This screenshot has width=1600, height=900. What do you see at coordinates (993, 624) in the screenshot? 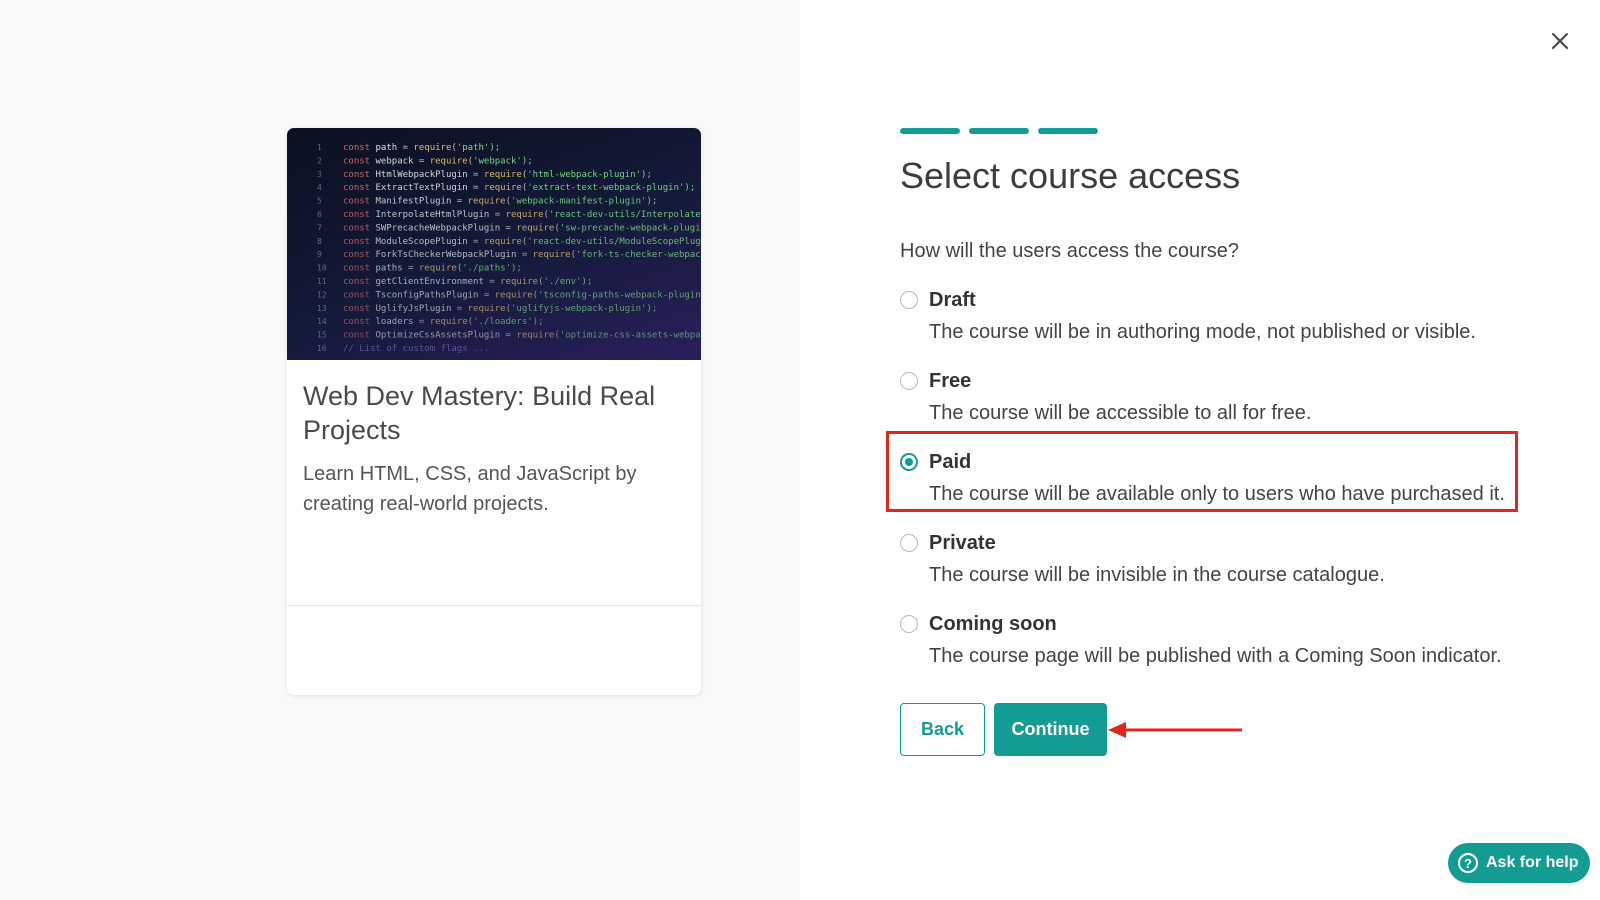
I see `option-label: Coming soon` at bounding box center [993, 624].